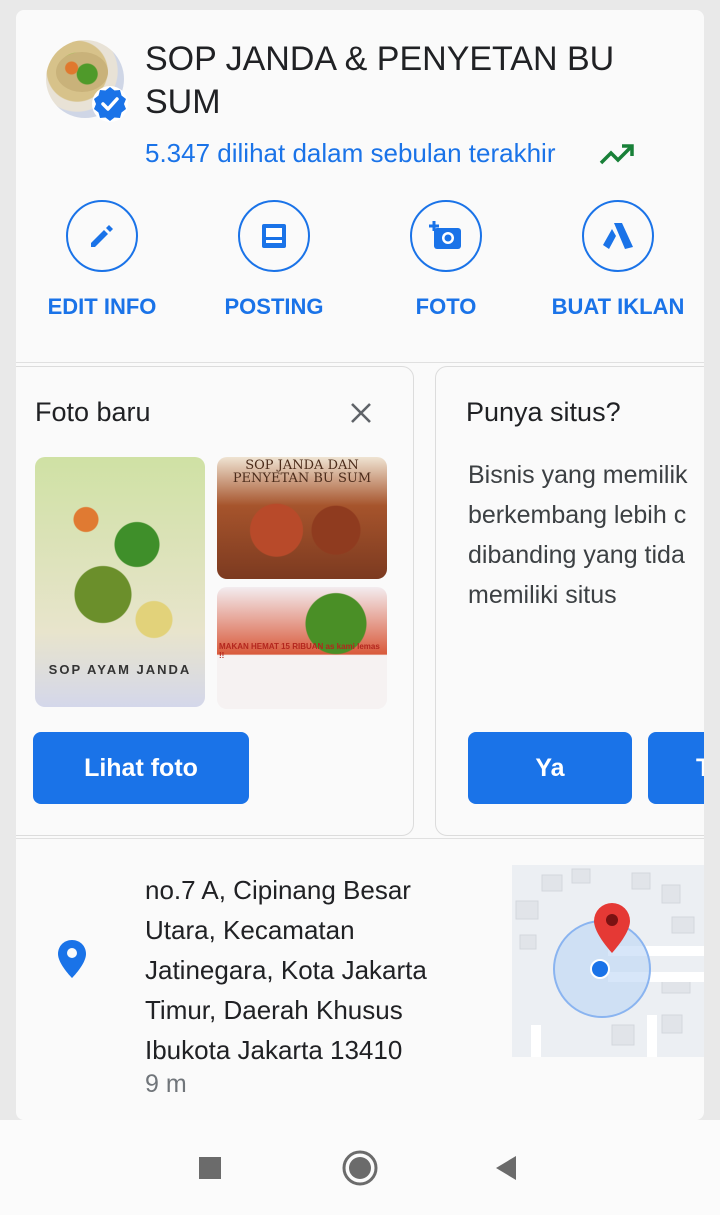 The height and width of the screenshot is (1215, 720). Describe the element at coordinates (446, 268) in the screenshot. I see `foto-button: FOTO` at that location.